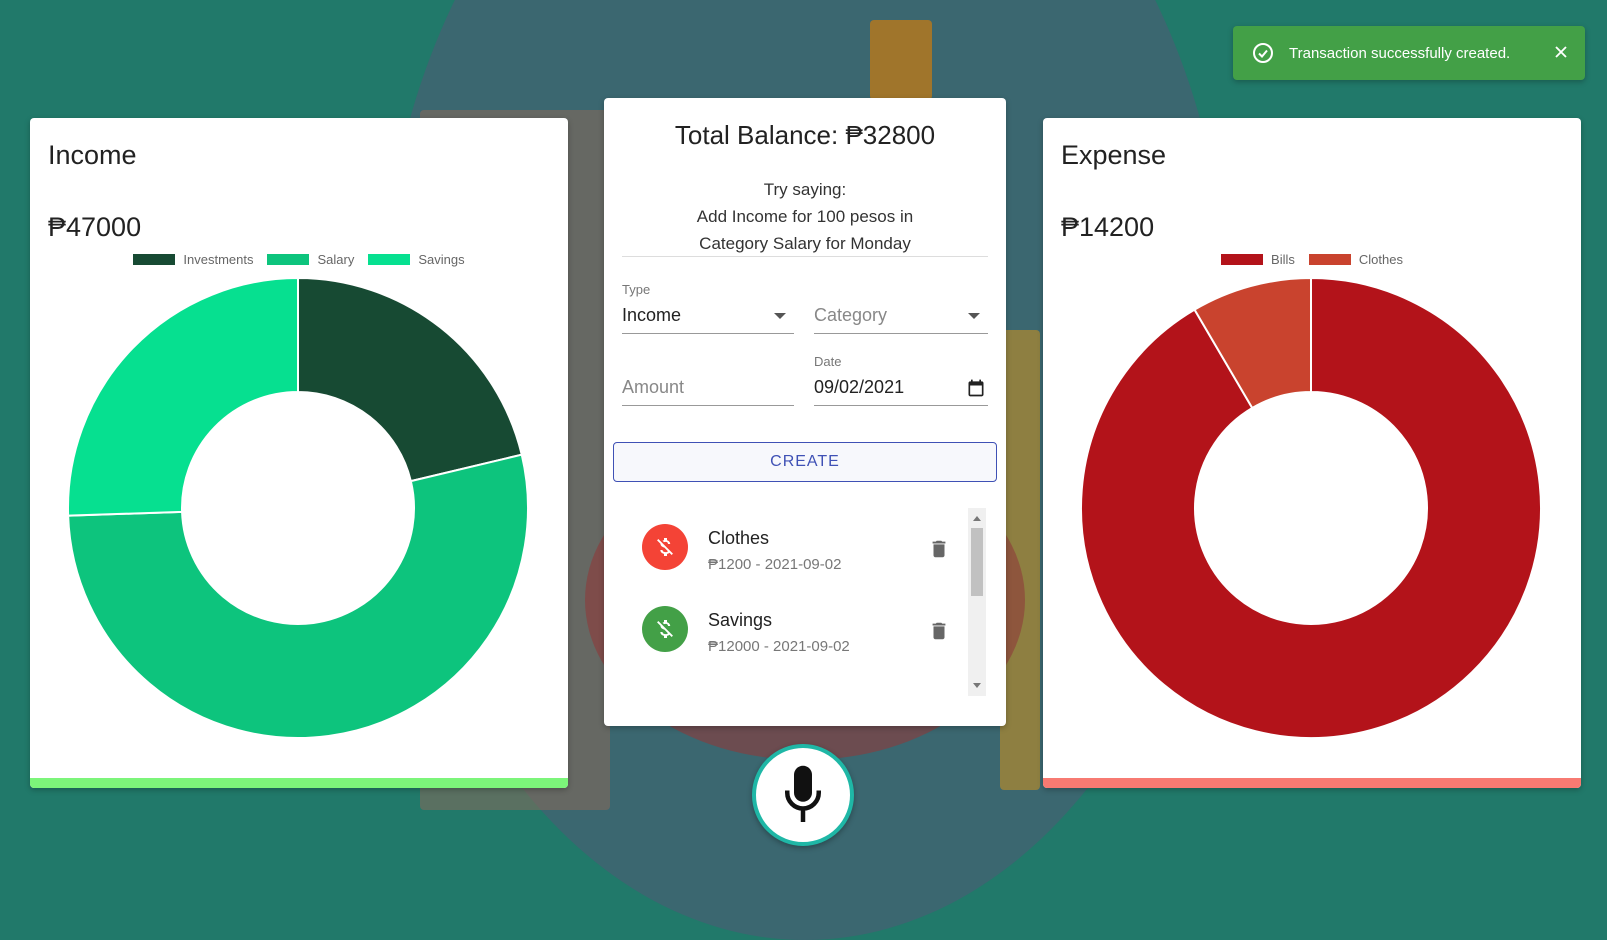 This screenshot has width=1607, height=940. I want to click on divider, so click(805, 256).